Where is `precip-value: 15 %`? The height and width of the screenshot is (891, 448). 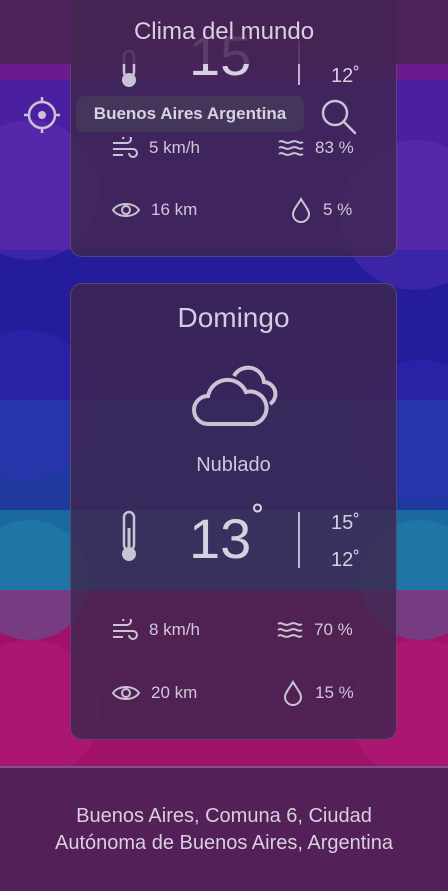 precip-value: 15 % is located at coordinates (334, 692).